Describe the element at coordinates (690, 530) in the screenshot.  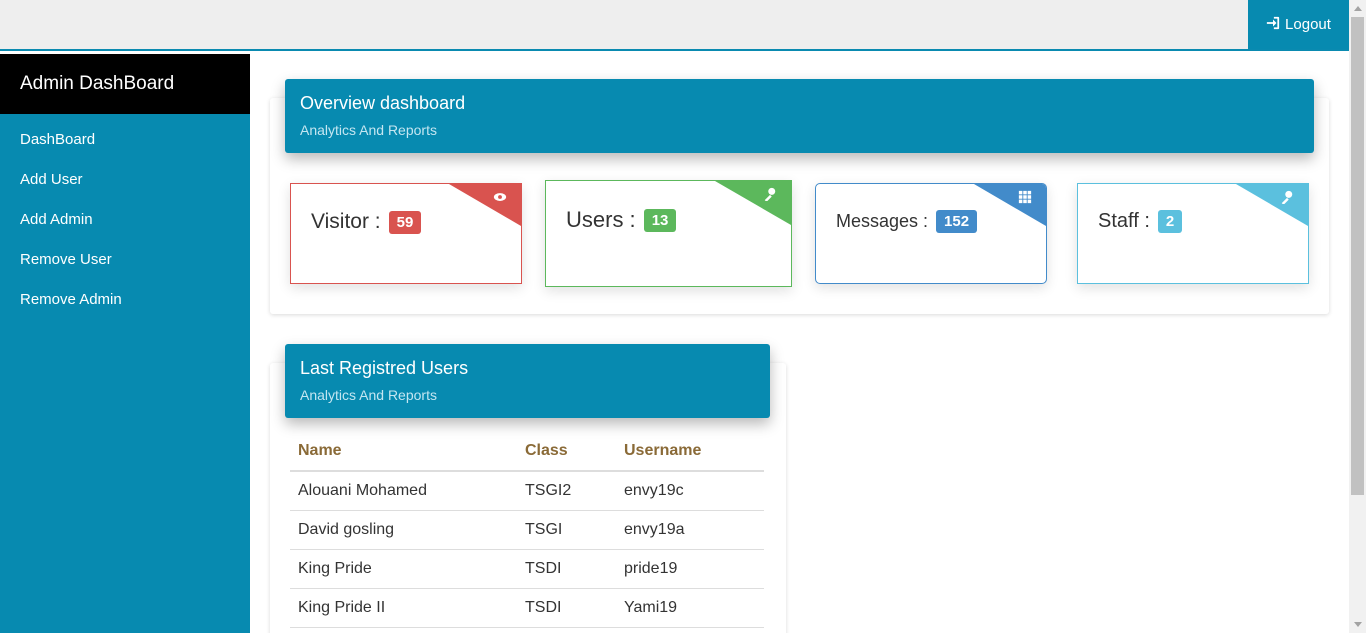
I see `cell-username: envy19a` at that location.